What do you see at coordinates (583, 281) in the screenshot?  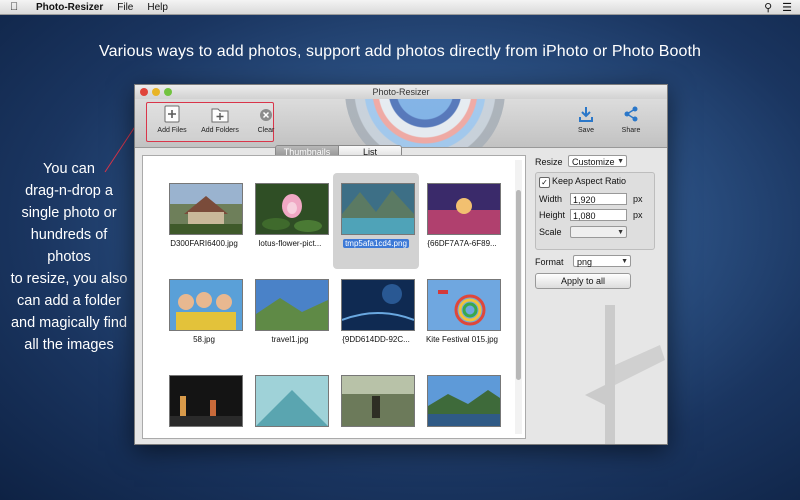 I see `apply-to-all-button: Apply to all` at bounding box center [583, 281].